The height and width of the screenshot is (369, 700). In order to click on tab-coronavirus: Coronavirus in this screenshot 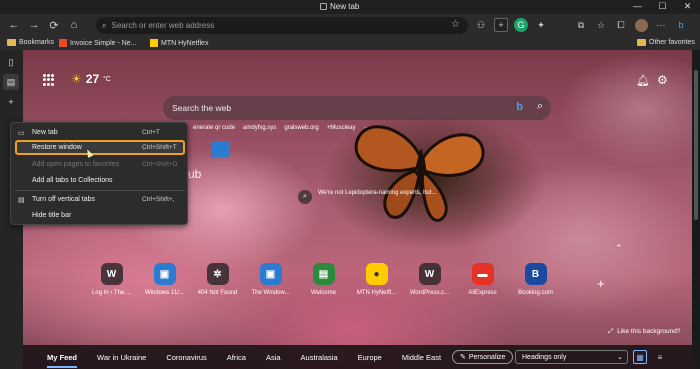, I will do `click(186, 357)`.